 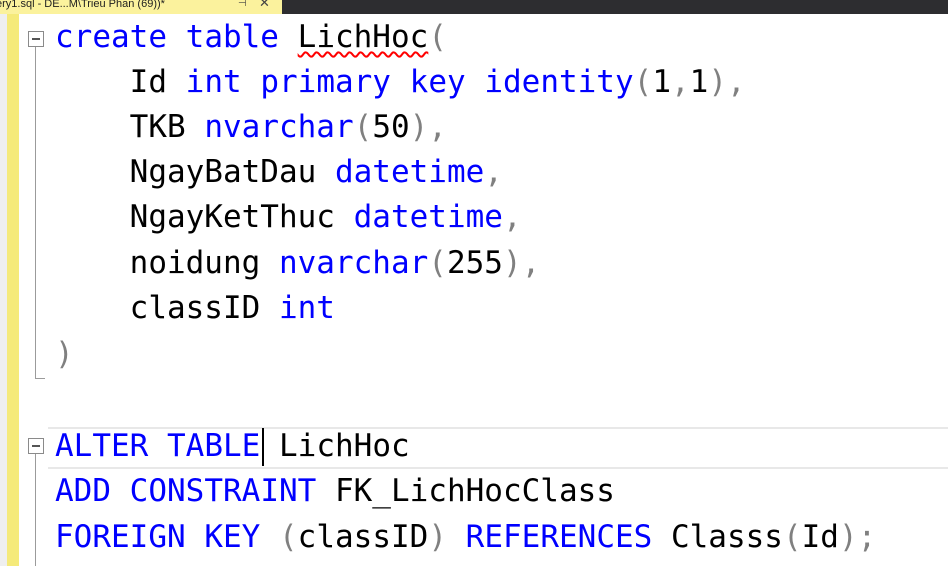 I want to click on punctuation: );, so click(x=857, y=537).